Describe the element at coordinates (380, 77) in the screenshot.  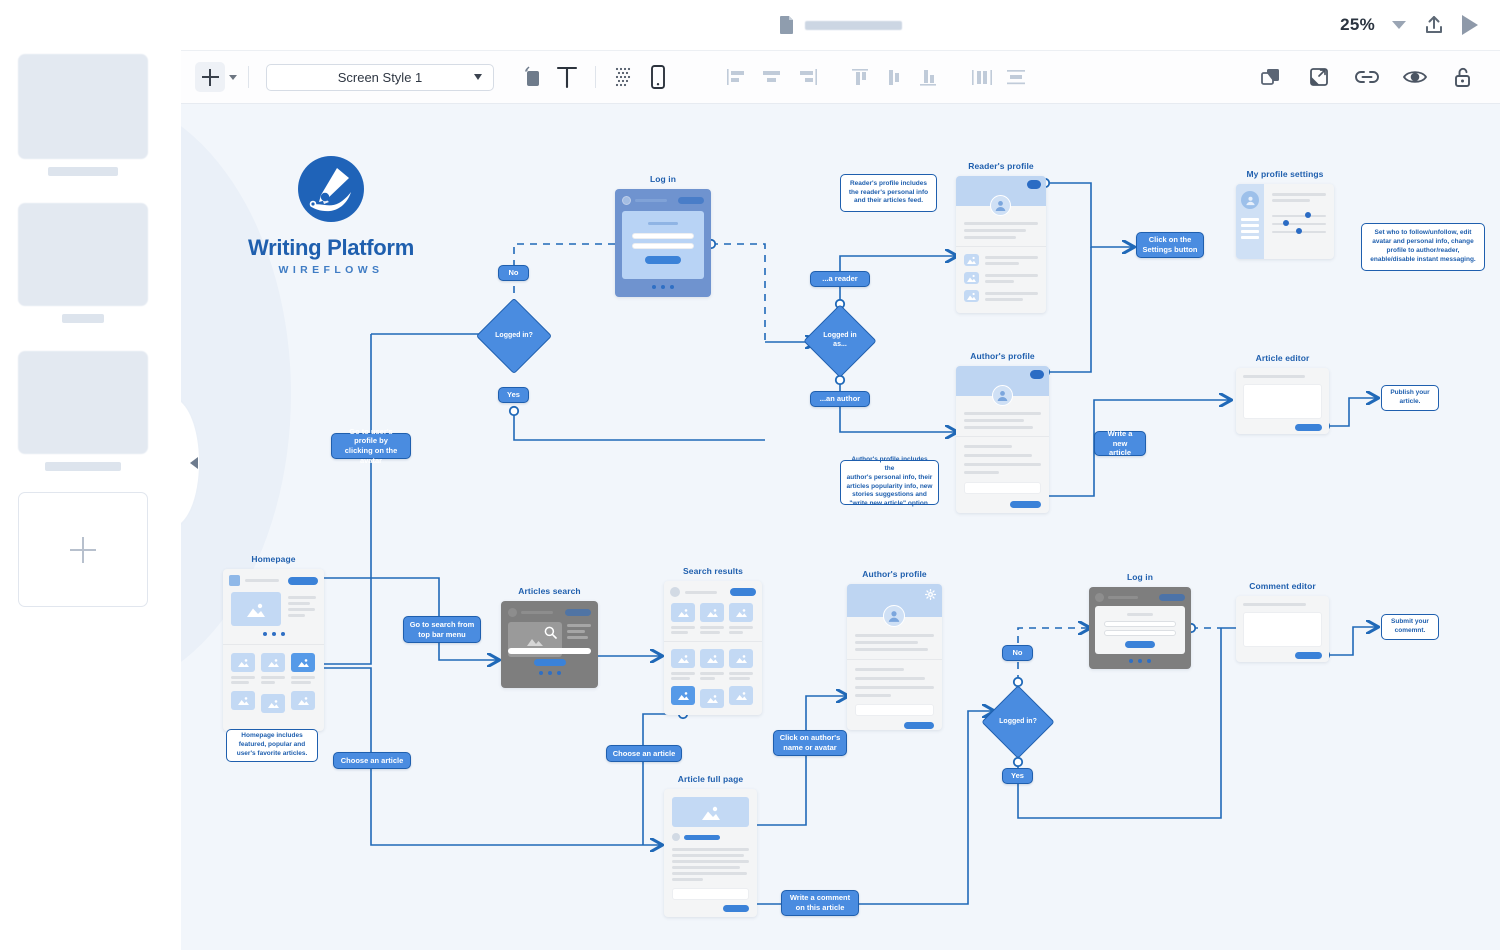
I see `screen-style-select: Screen Style 1` at that location.